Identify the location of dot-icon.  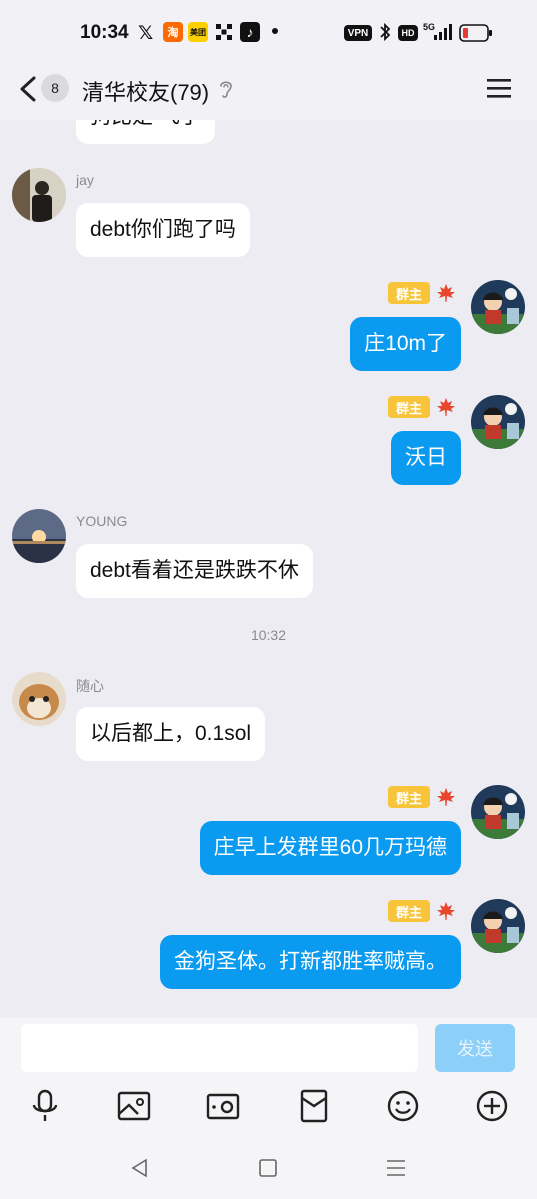
(275, 31).